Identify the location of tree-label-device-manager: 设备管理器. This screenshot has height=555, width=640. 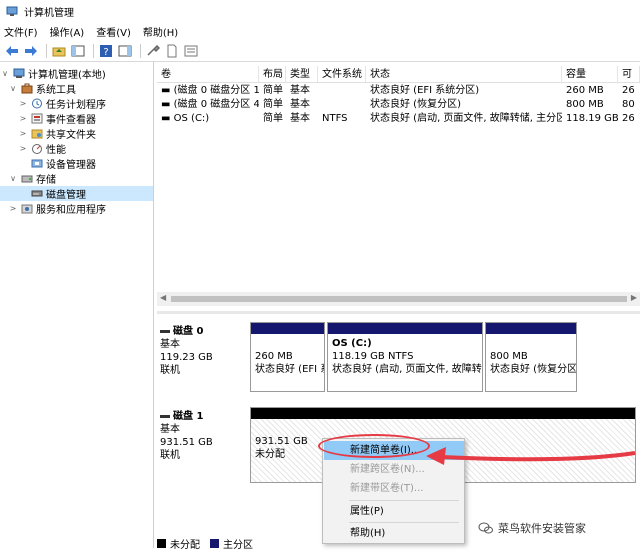
(71, 165).